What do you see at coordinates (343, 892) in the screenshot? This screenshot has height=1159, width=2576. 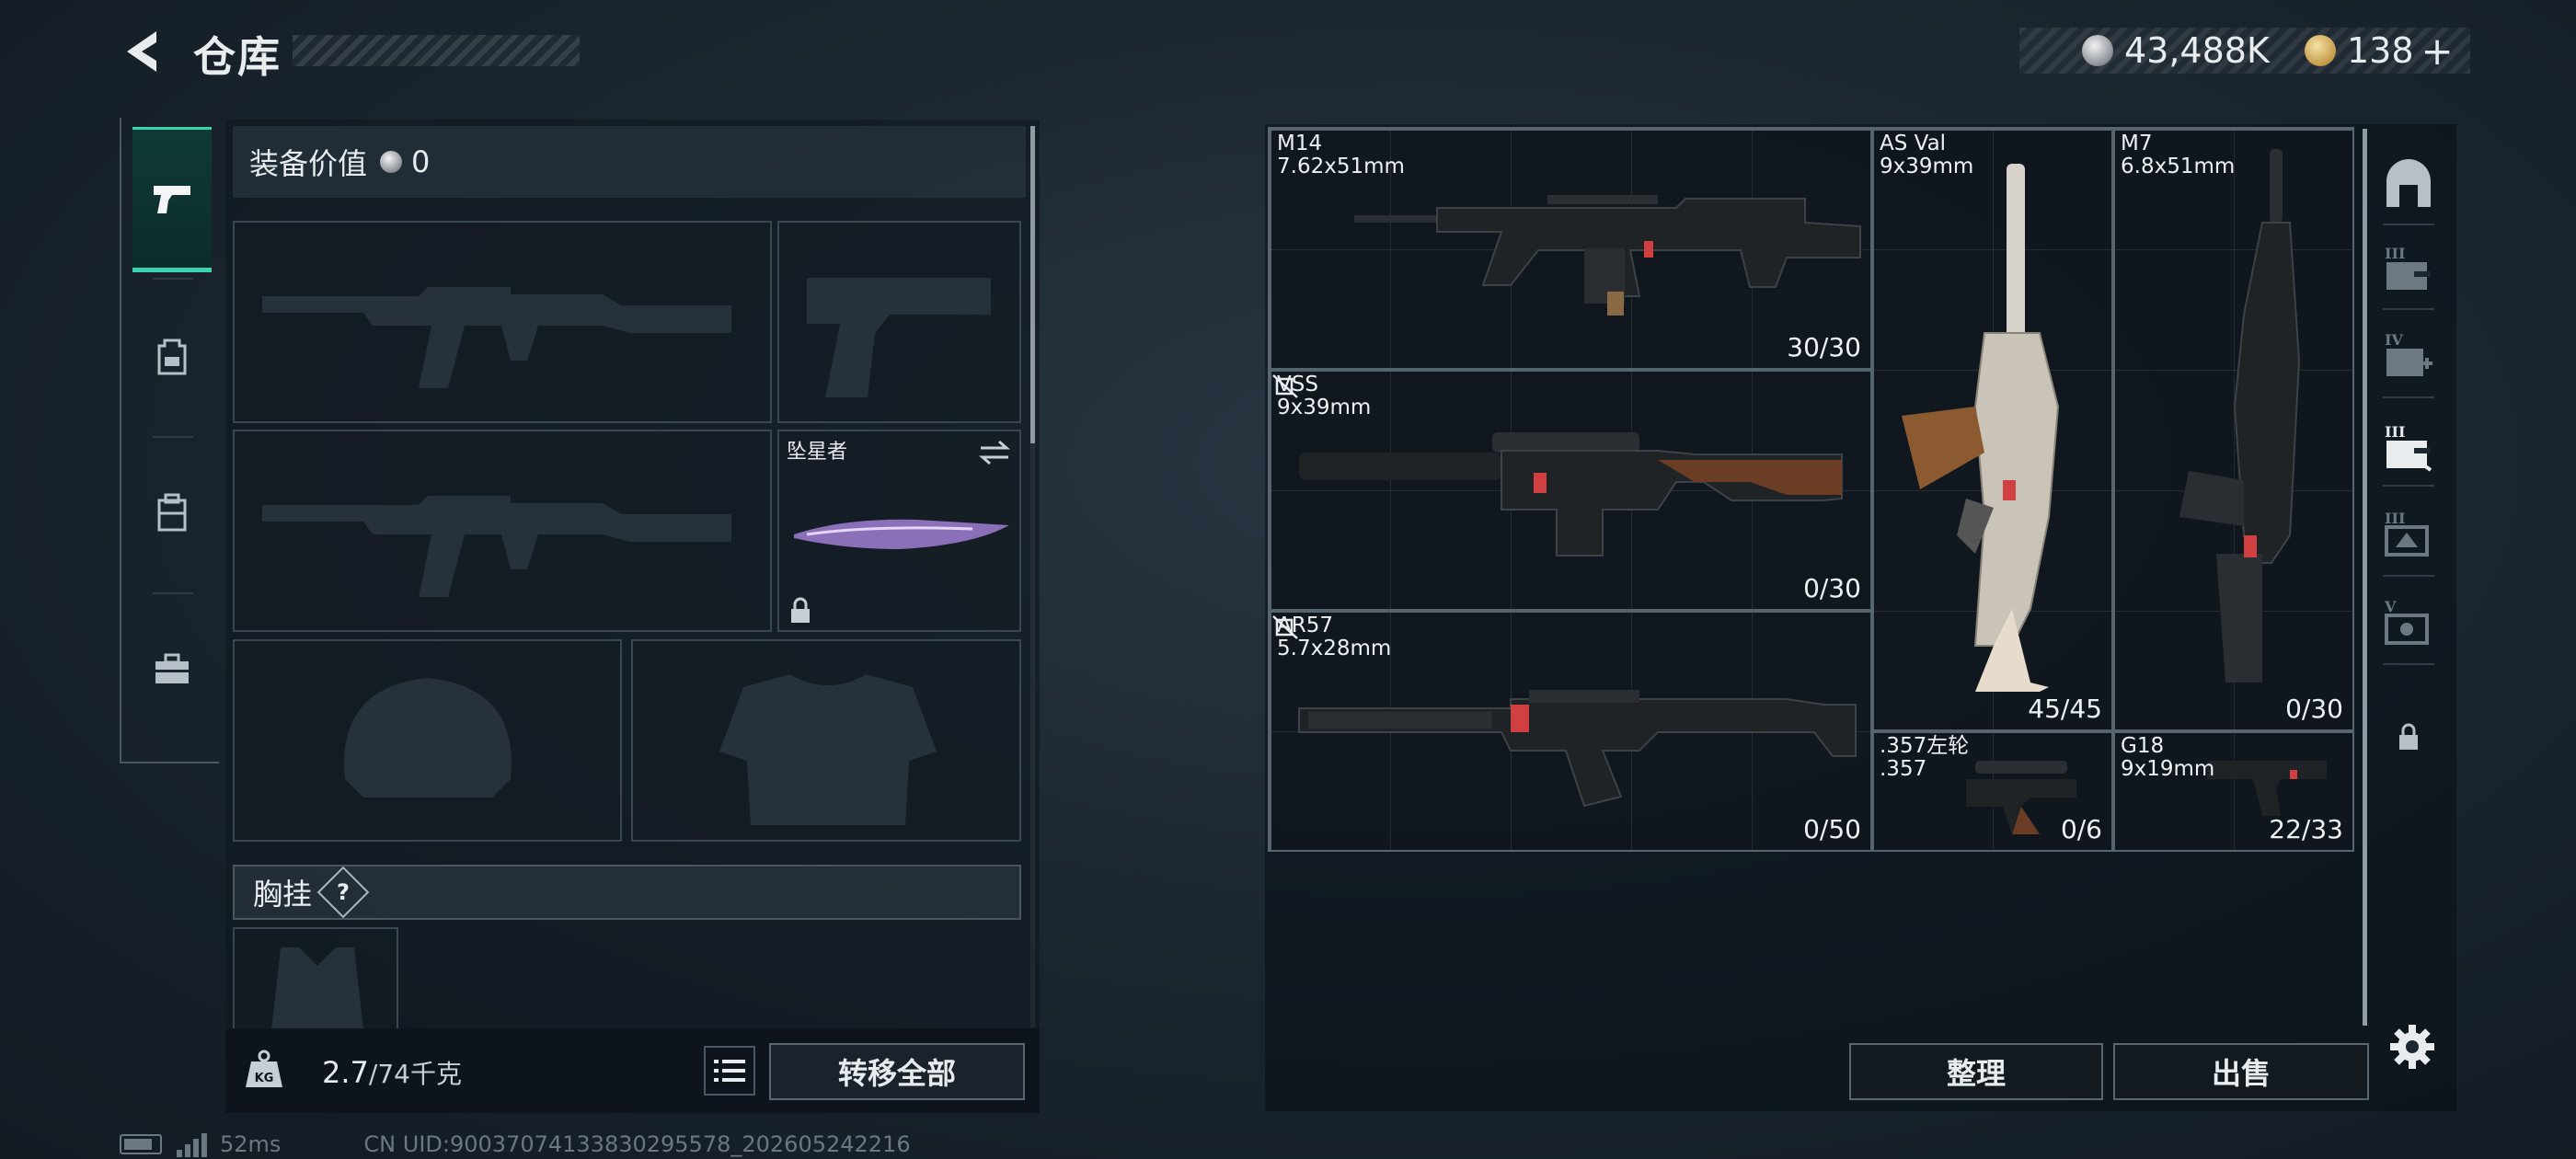 I see `help-icon: ?` at bounding box center [343, 892].